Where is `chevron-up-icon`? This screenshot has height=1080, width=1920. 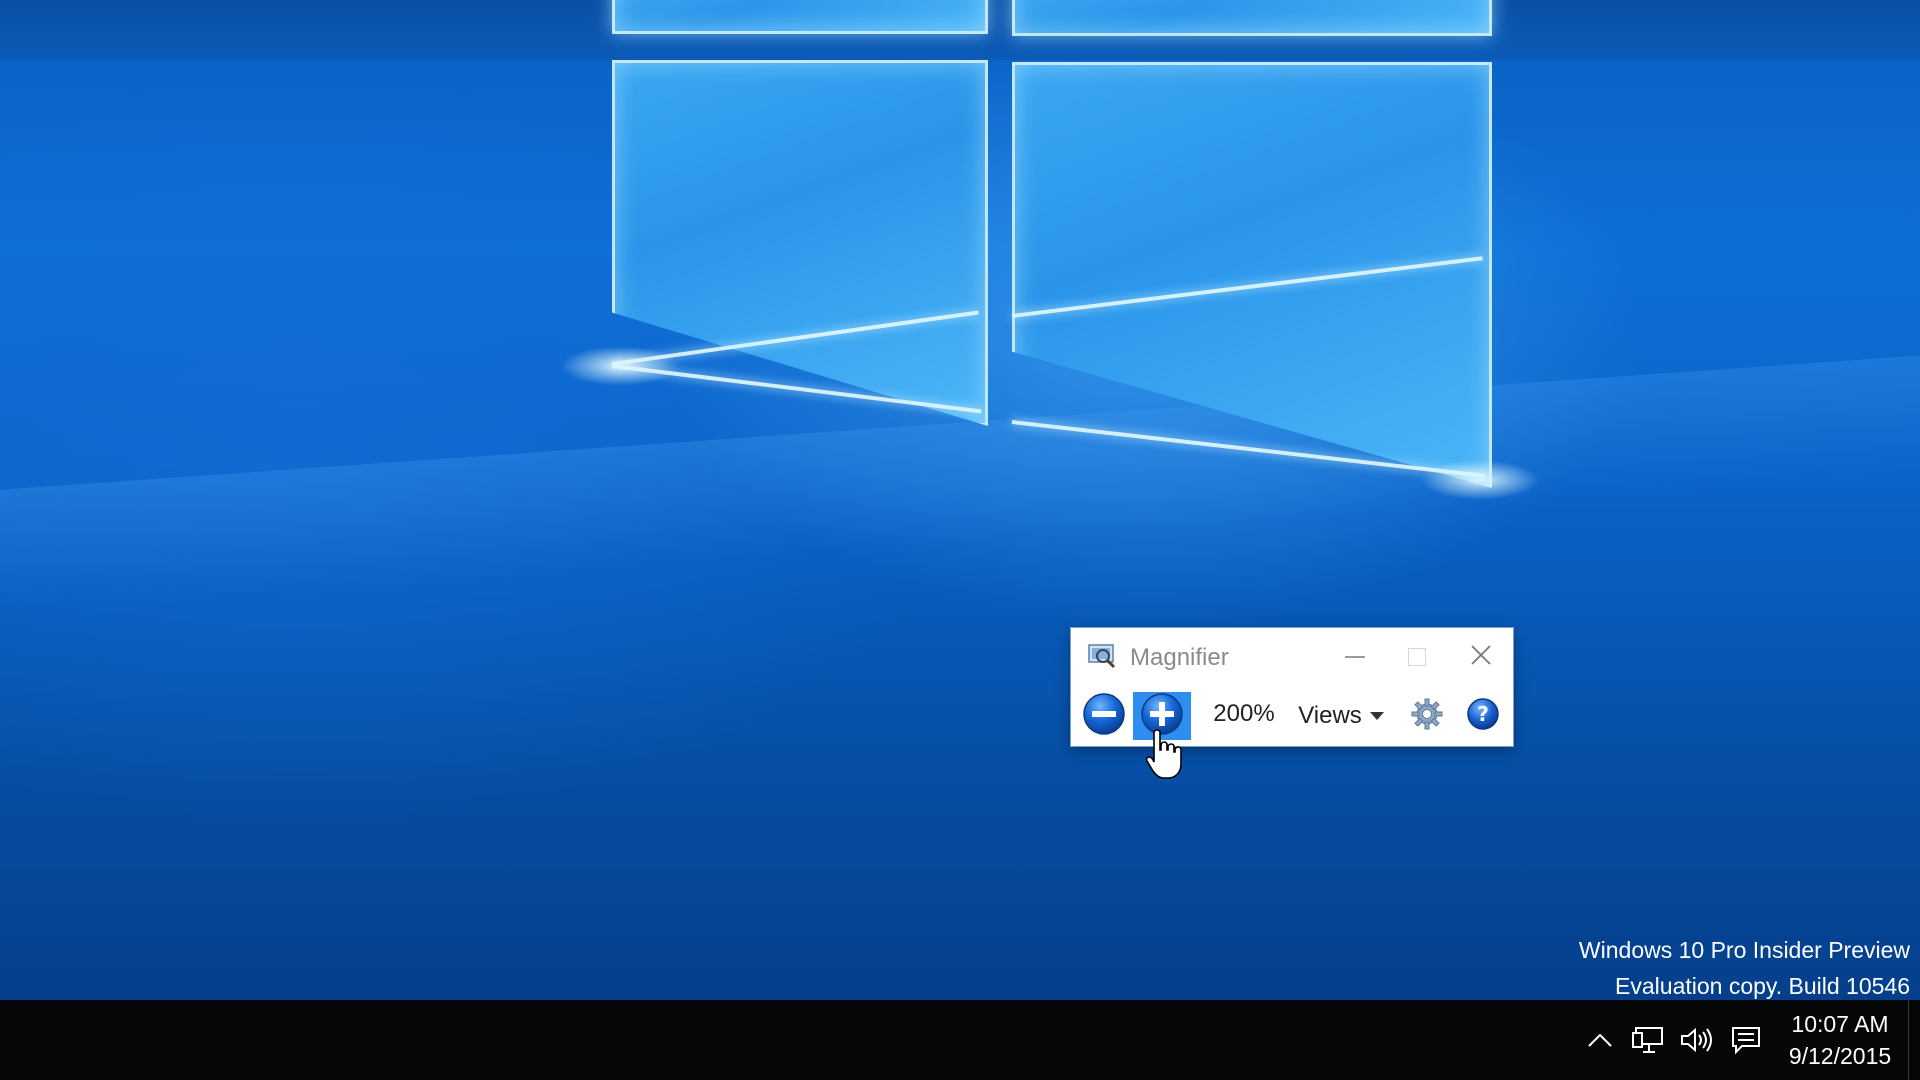
chevron-up-icon is located at coordinates (1600, 1042).